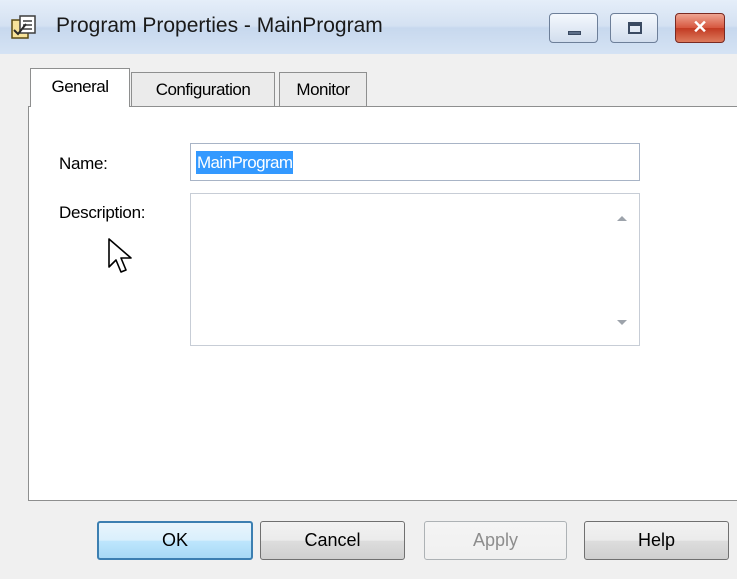 The width and height of the screenshot is (737, 579). I want to click on minimize-button, so click(573, 28).